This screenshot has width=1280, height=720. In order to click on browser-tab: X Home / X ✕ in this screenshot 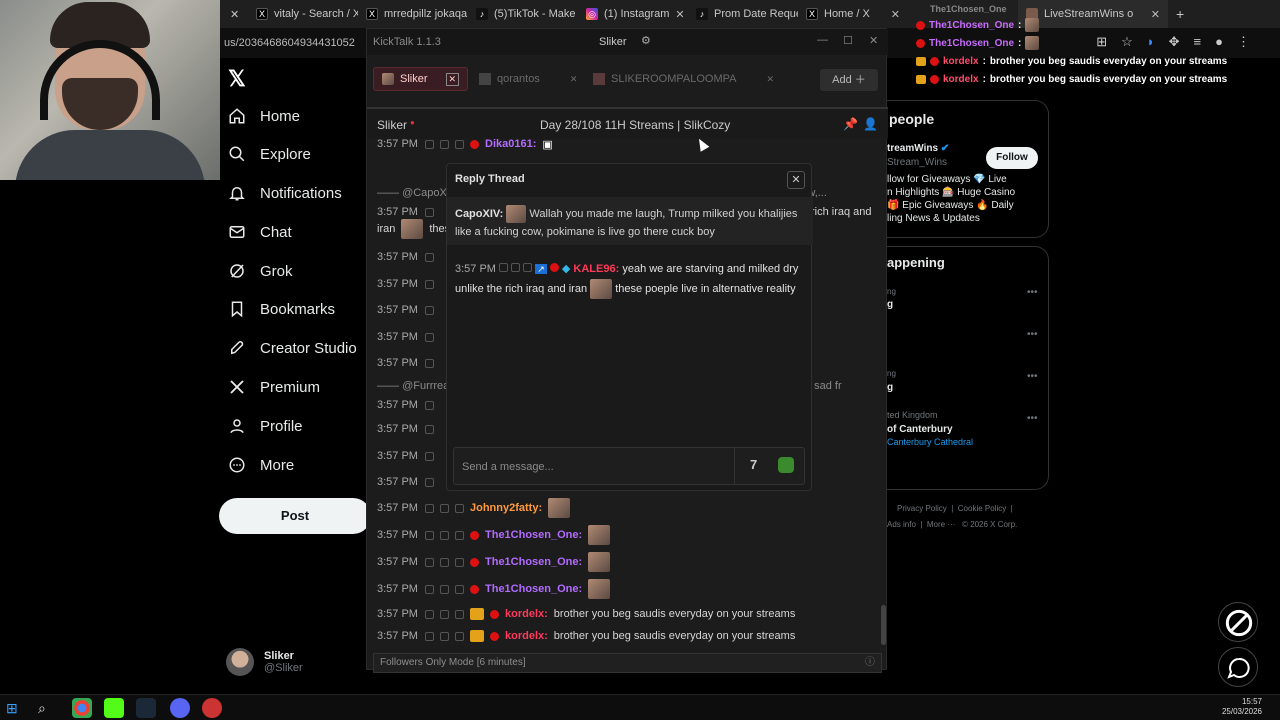, I will do `click(853, 14)`.